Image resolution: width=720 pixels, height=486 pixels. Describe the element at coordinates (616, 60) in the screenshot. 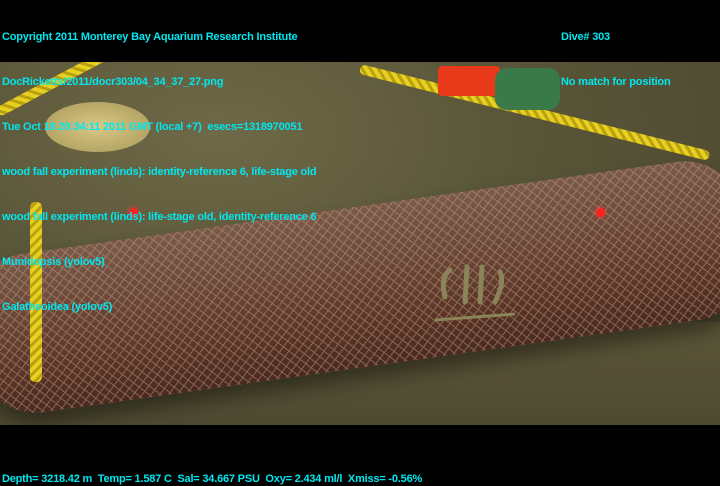

I see `overlay-top-right: Dive# 303 No match for position` at that location.